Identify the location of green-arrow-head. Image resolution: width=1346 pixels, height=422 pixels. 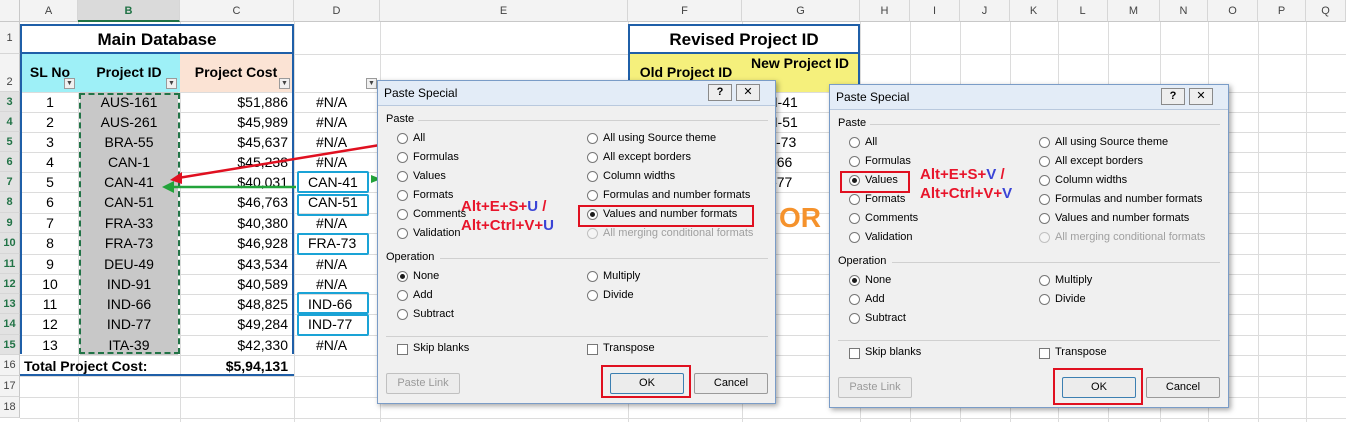
(168, 187).